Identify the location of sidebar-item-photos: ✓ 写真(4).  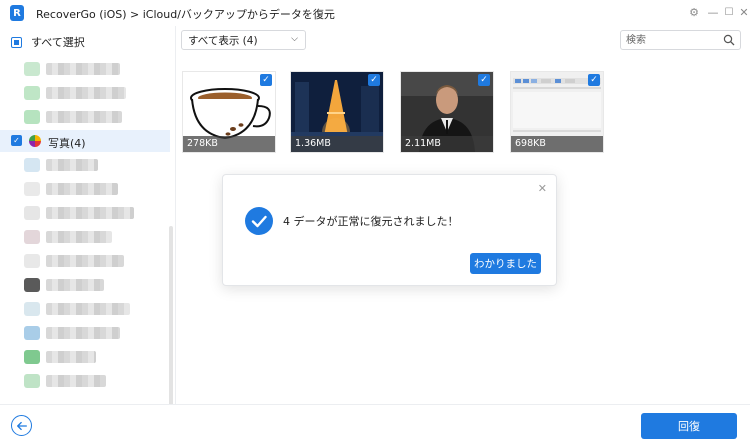
(85, 141).